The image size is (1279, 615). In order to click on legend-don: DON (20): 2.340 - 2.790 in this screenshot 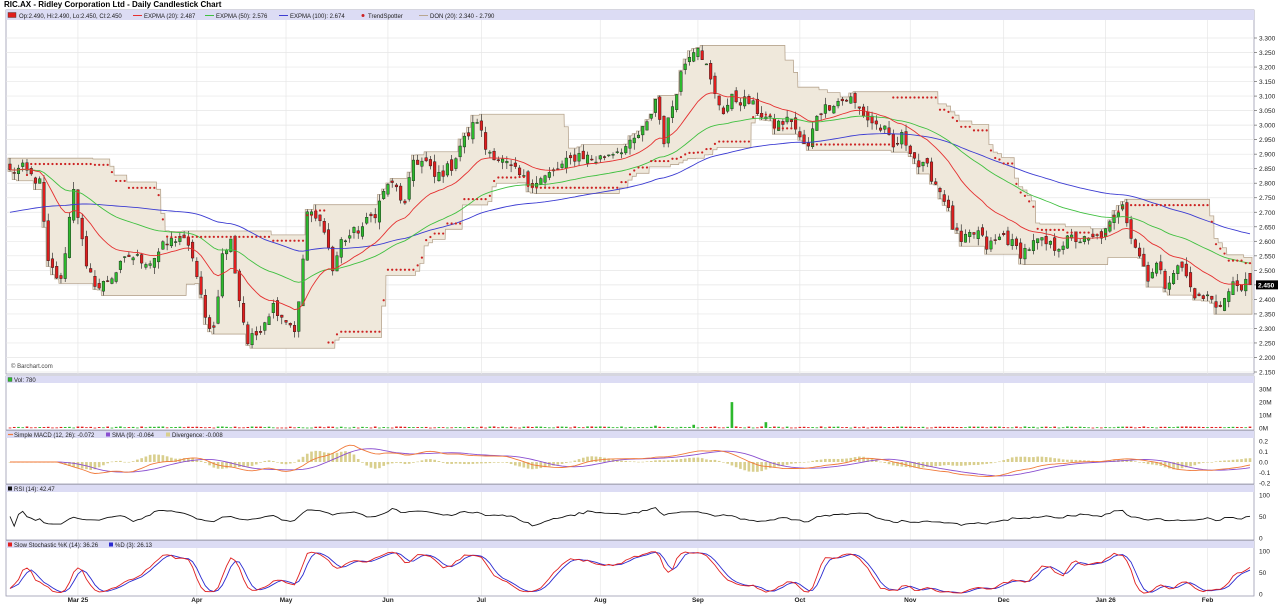, I will do `click(462, 17)`.